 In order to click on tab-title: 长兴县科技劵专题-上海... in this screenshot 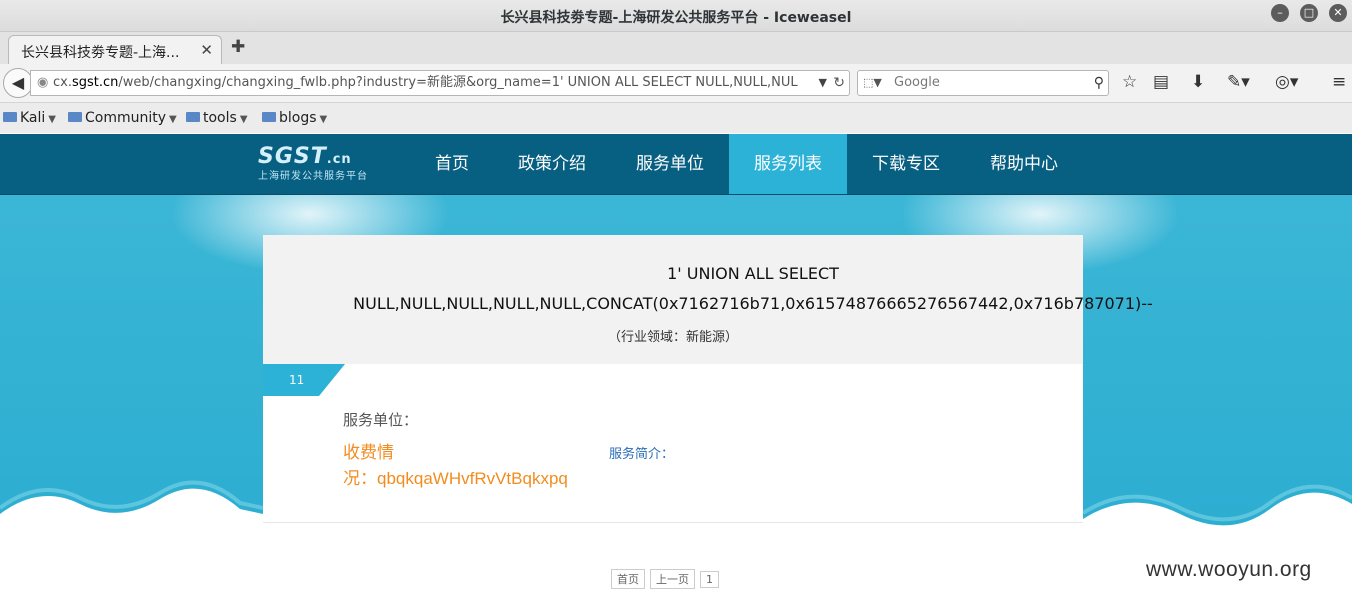, I will do `click(100, 53)`.